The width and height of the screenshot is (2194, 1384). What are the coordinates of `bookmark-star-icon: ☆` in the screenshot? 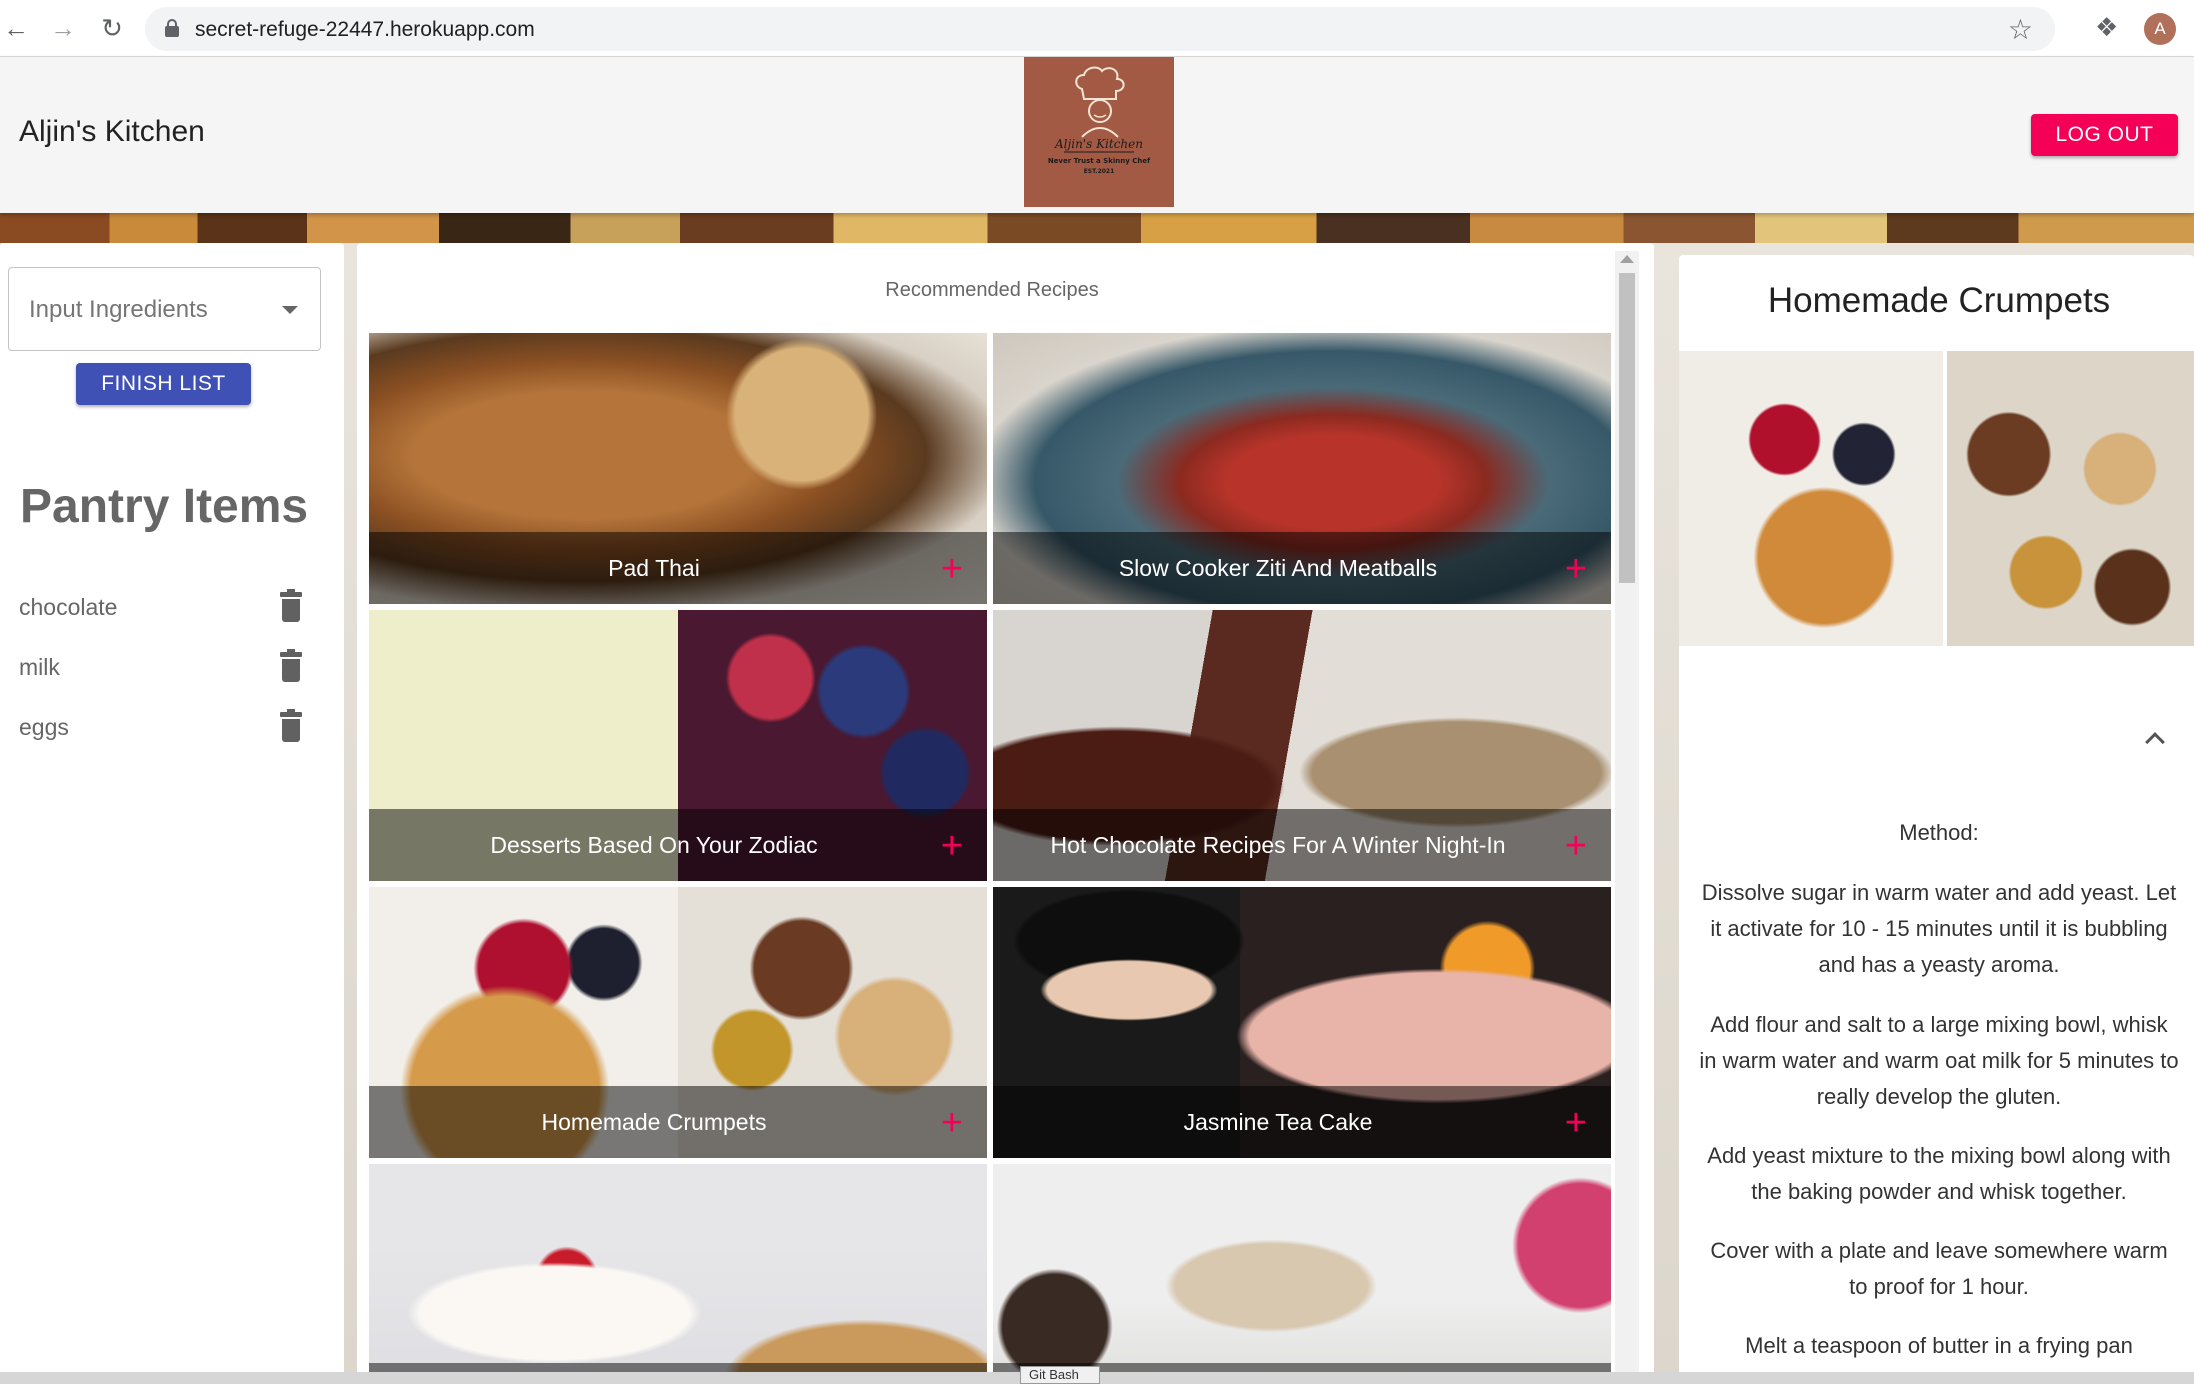 It's located at (2020, 29).